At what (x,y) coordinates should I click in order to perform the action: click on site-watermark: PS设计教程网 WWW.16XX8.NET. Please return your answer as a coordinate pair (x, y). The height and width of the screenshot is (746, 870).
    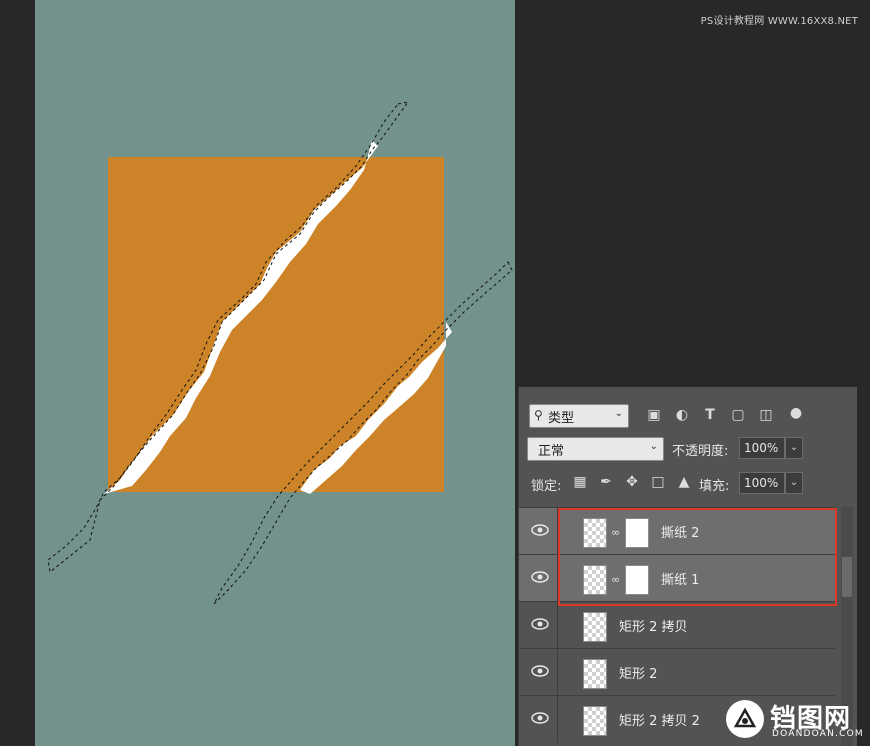
    Looking at the image, I should click on (779, 21).